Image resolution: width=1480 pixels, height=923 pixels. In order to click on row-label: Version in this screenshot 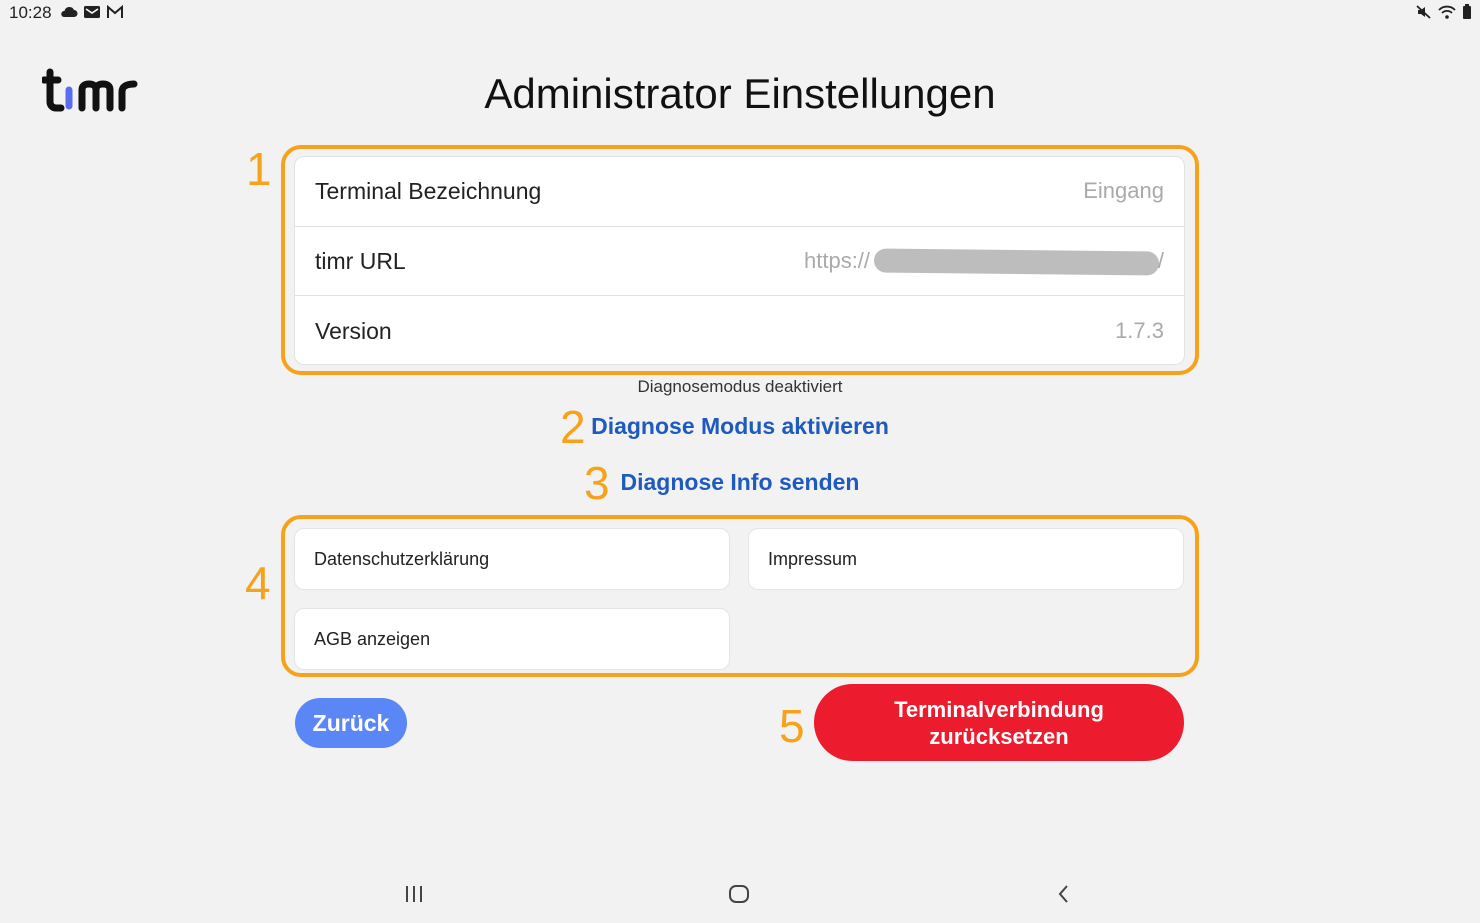, I will do `click(353, 330)`.